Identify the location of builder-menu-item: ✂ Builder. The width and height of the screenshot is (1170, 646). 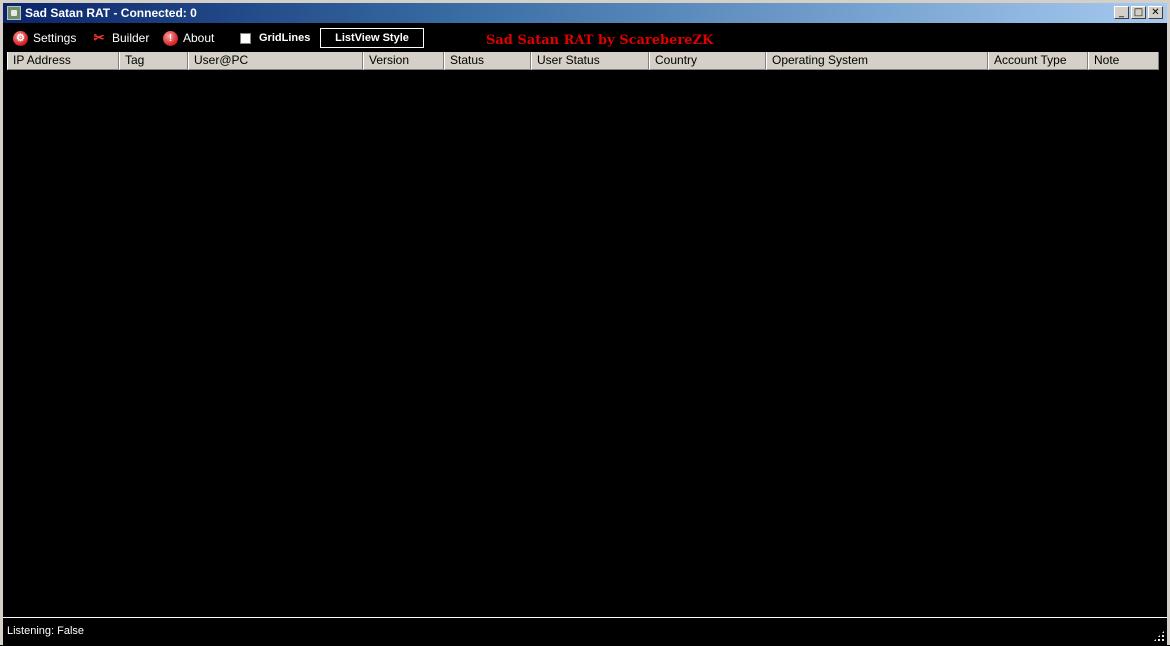
(120, 38).